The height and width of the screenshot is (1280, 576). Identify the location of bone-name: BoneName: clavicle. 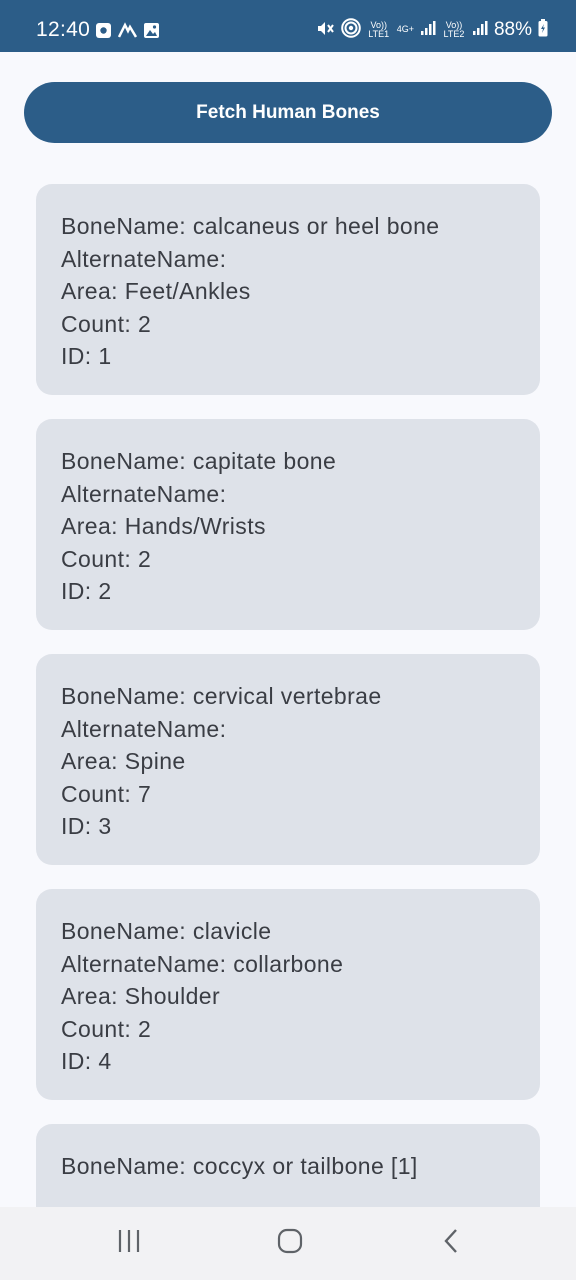
(166, 931).